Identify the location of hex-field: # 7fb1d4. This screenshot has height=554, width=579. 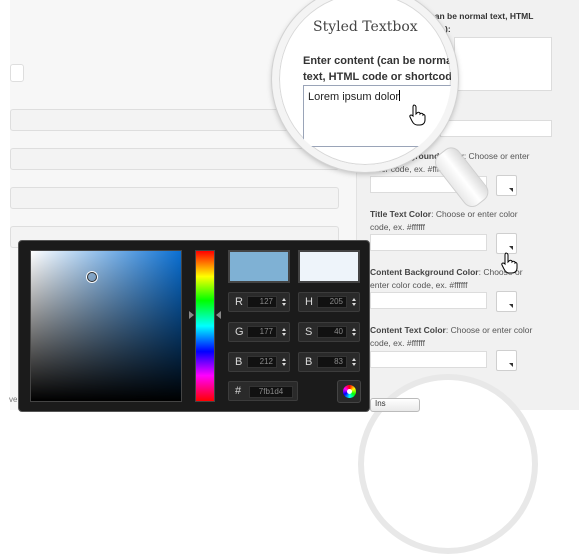
(263, 391).